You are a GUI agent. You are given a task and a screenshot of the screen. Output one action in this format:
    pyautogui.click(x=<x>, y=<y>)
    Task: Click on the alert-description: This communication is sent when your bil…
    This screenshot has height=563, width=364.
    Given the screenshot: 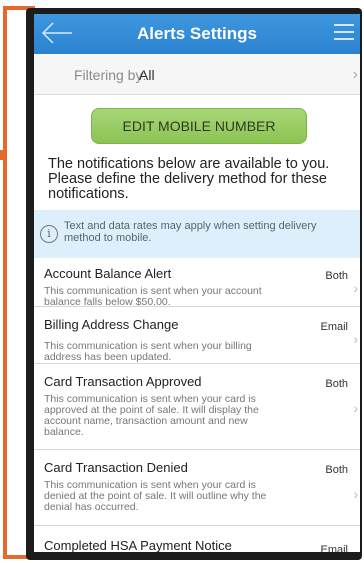 What is the action you would take?
    pyautogui.click(x=148, y=351)
    